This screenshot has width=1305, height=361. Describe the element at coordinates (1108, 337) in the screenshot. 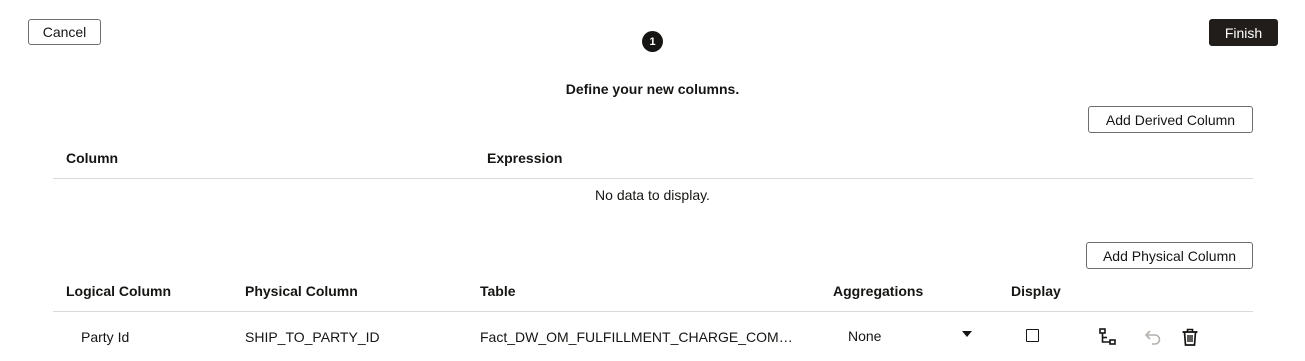

I see `hierarchy-icon` at that location.